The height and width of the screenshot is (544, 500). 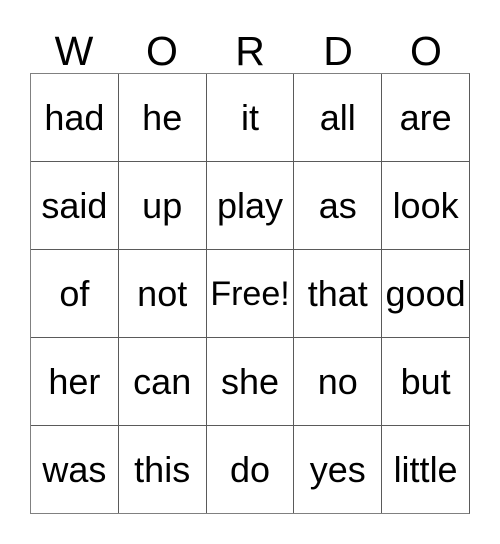 What do you see at coordinates (425, 381) in the screenshot?
I see `bingo-cell: but` at bounding box center [425, 381].